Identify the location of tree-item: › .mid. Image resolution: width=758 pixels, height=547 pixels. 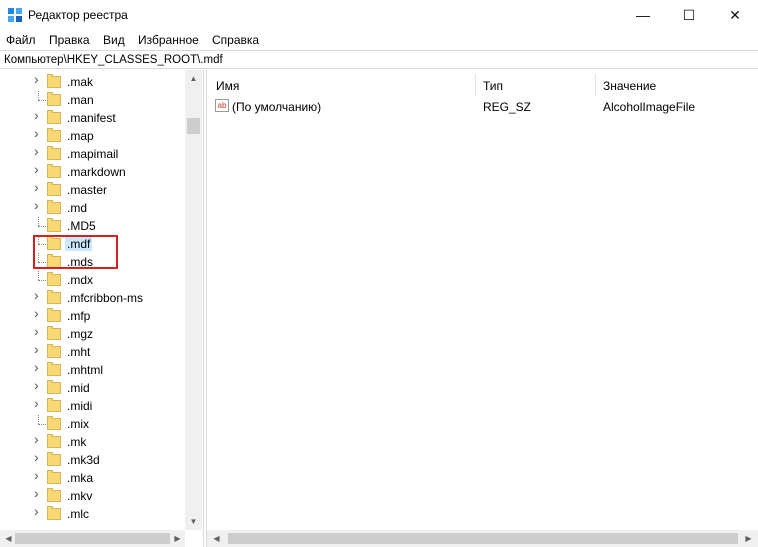
(92, 387).